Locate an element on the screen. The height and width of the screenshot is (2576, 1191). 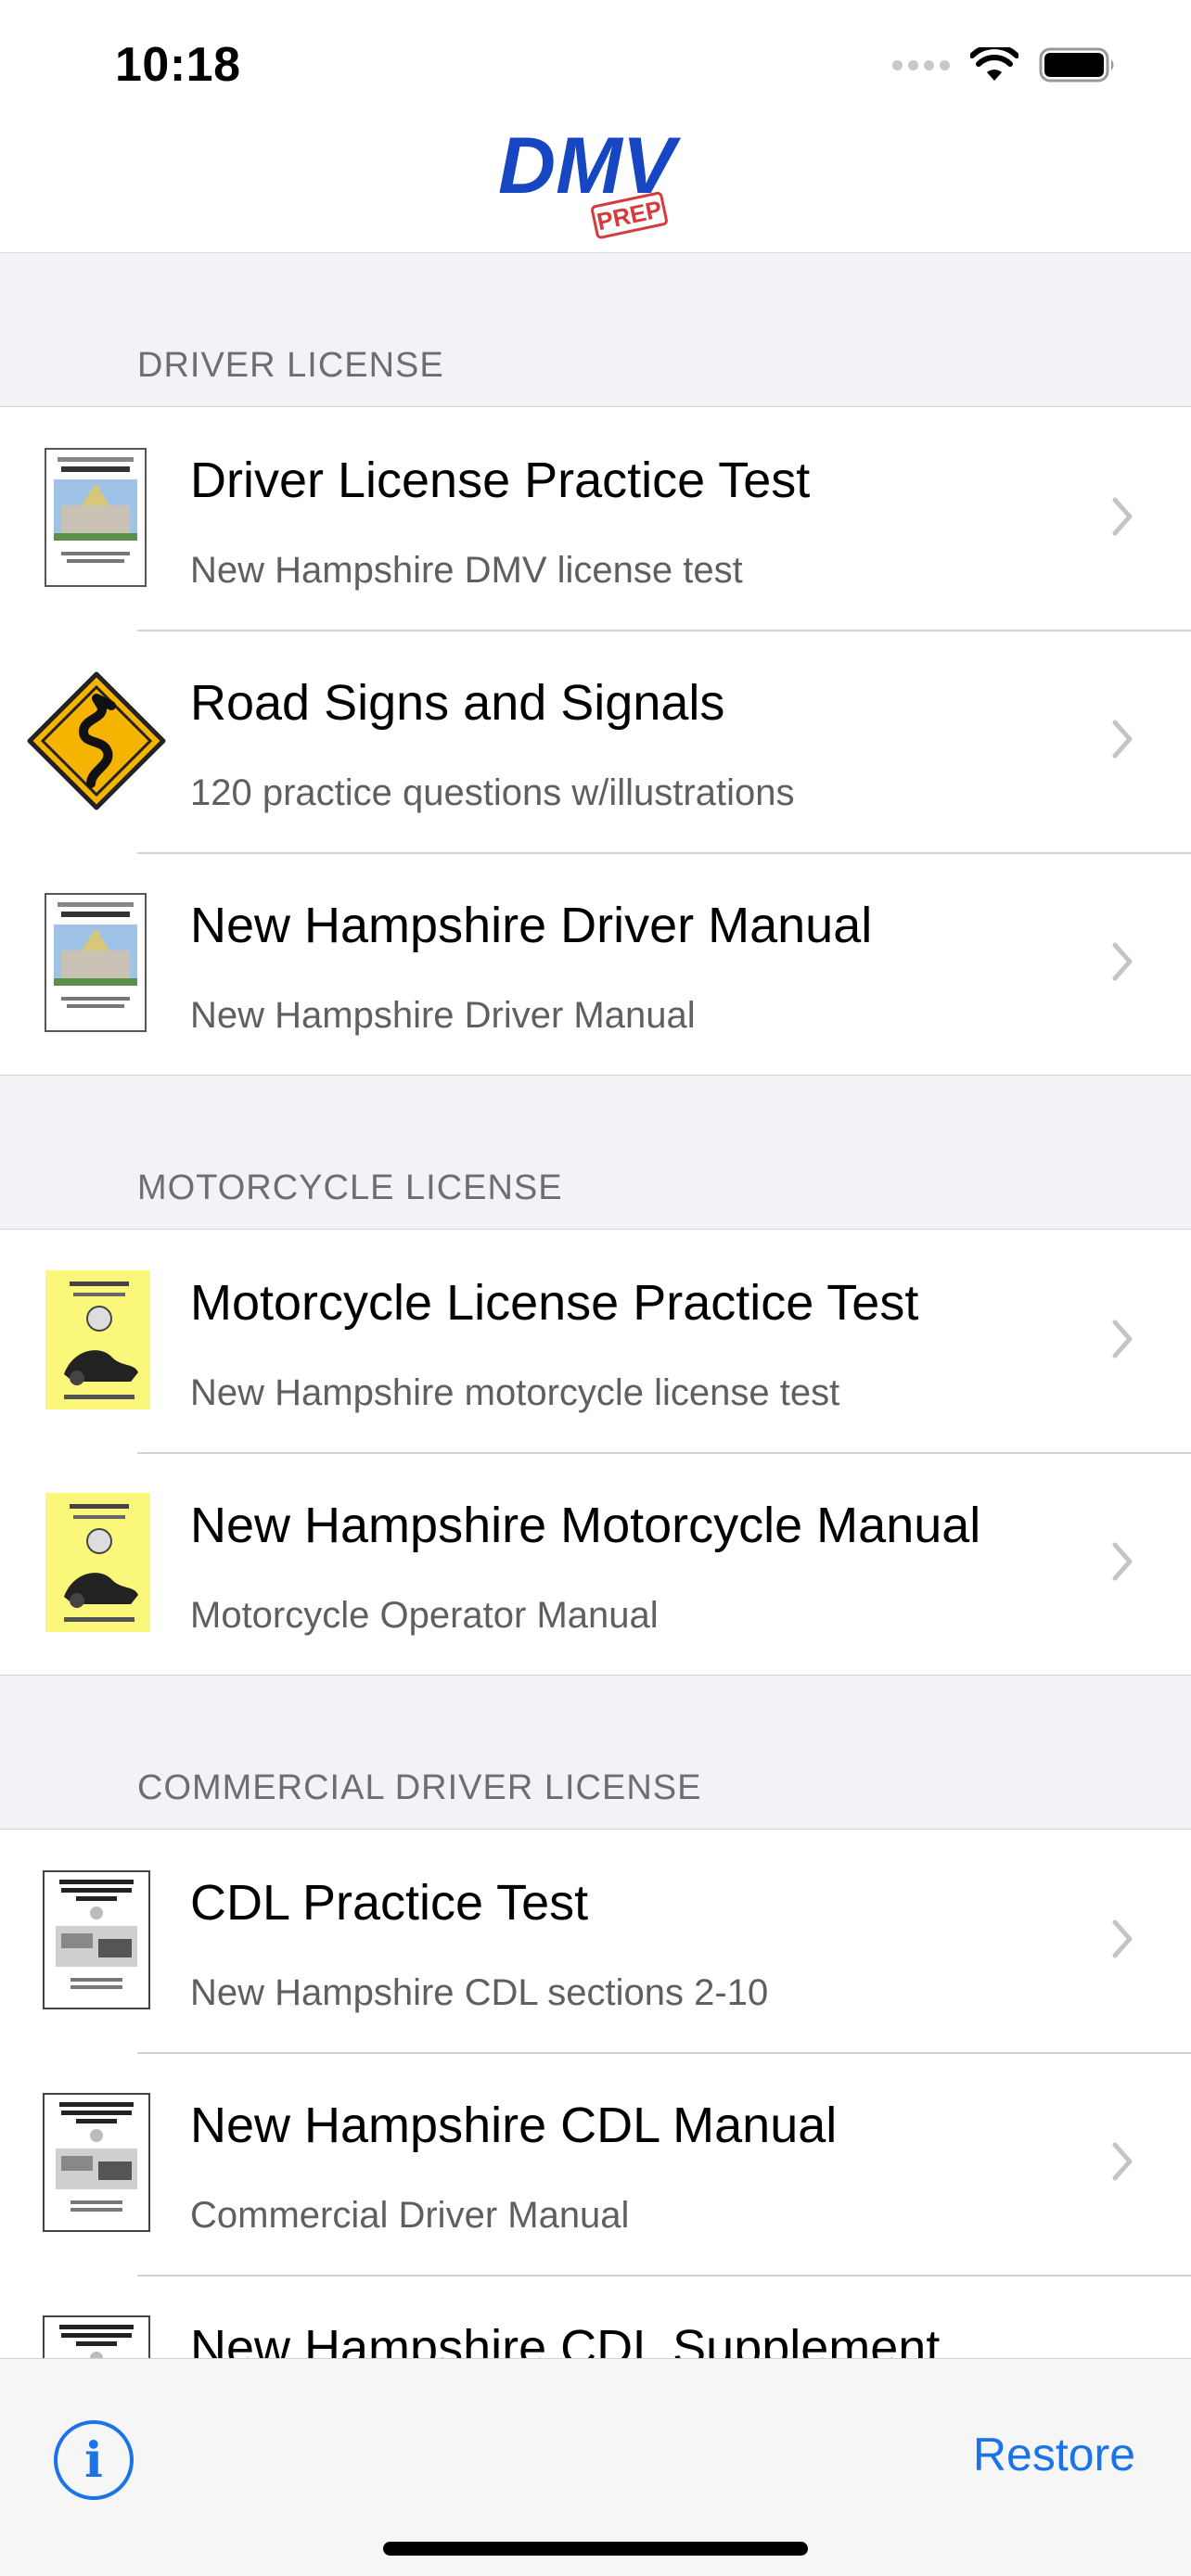
row-title: New Hampshire Driver Manual is located at coordinates (532, 926).